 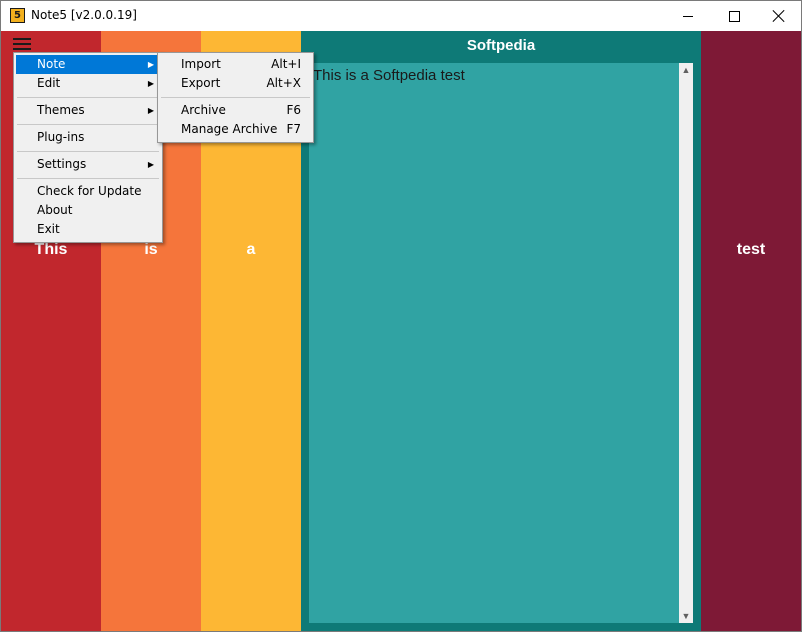 What do you see at coordinates (401, 16) in the screenshot?
I see `title-bar: 5 Note5 [v2.0.0.19]` at bounding box center [401, 16].